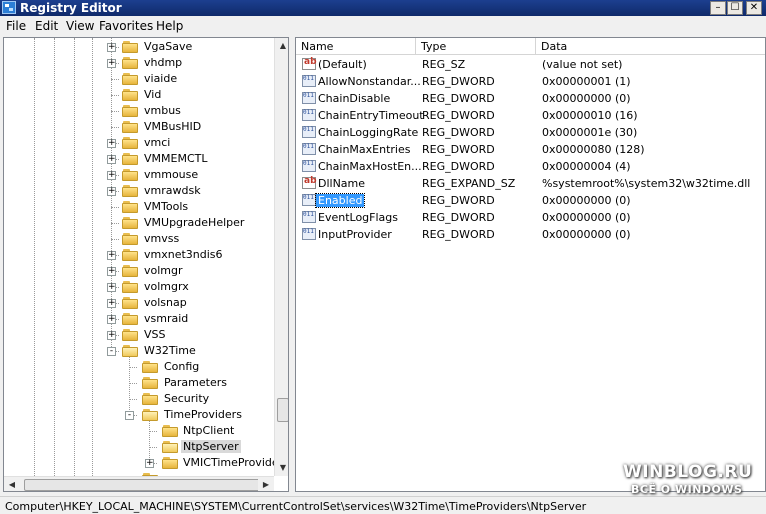  Describe the element at coordinates (80, 26) in the screenshot. I see `menu-view: View` at that location.